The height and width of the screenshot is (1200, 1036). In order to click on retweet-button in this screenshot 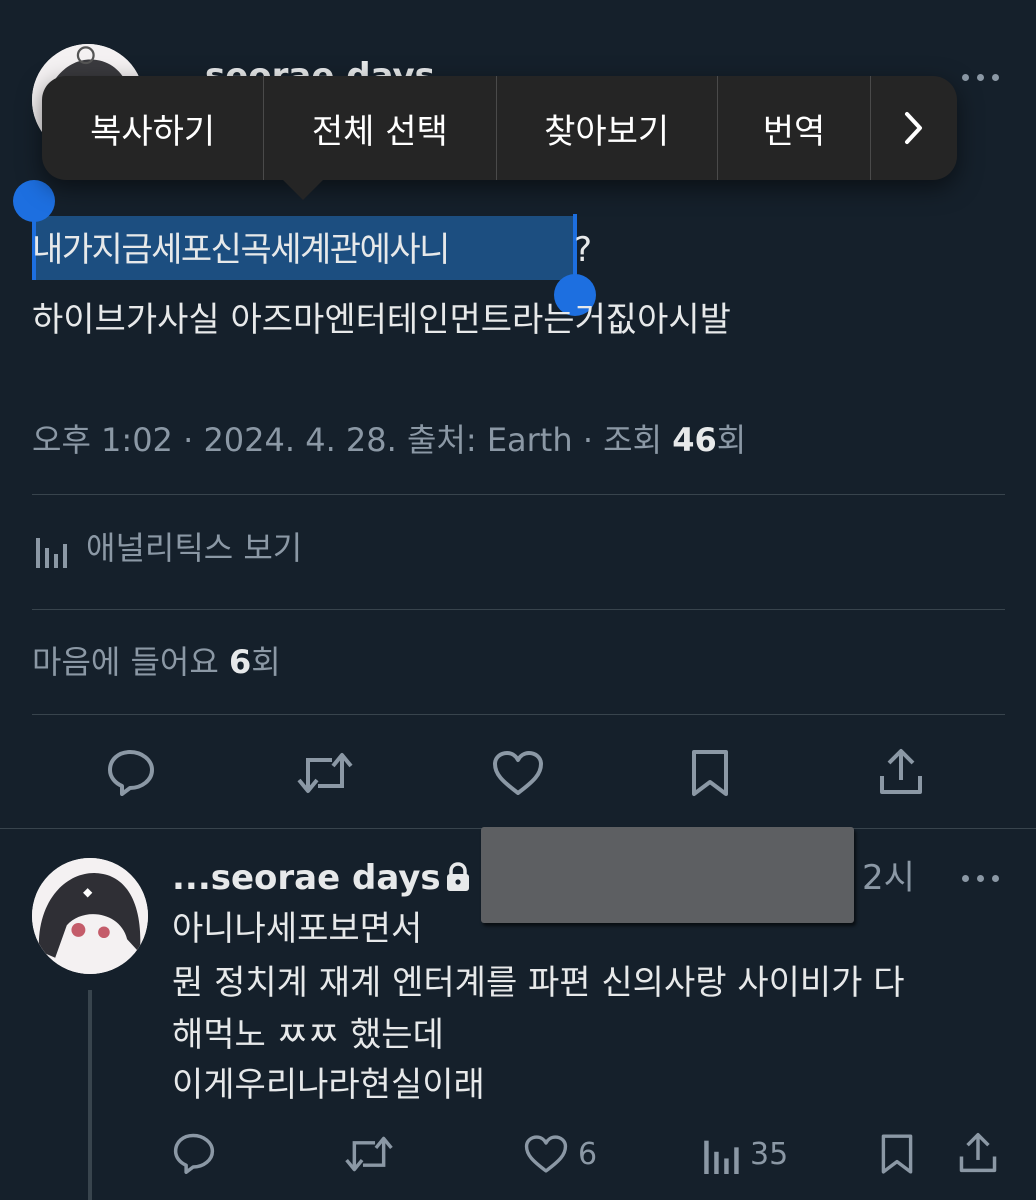, I will do `click(325, 773)`.